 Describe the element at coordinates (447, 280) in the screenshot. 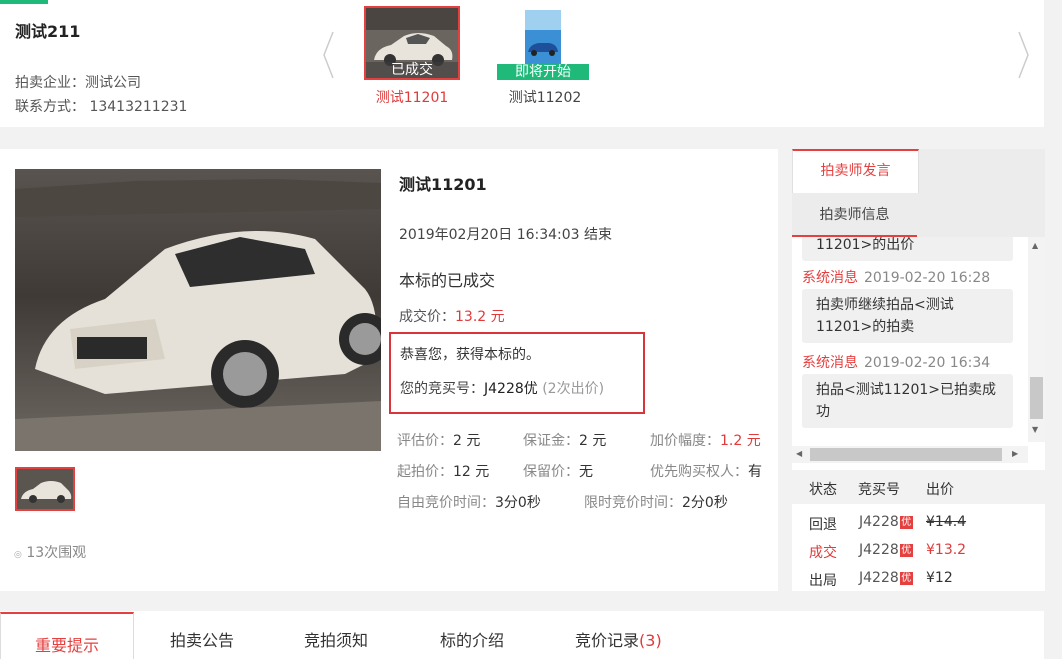

I see `lot-status: 本标的已成交` at that location.